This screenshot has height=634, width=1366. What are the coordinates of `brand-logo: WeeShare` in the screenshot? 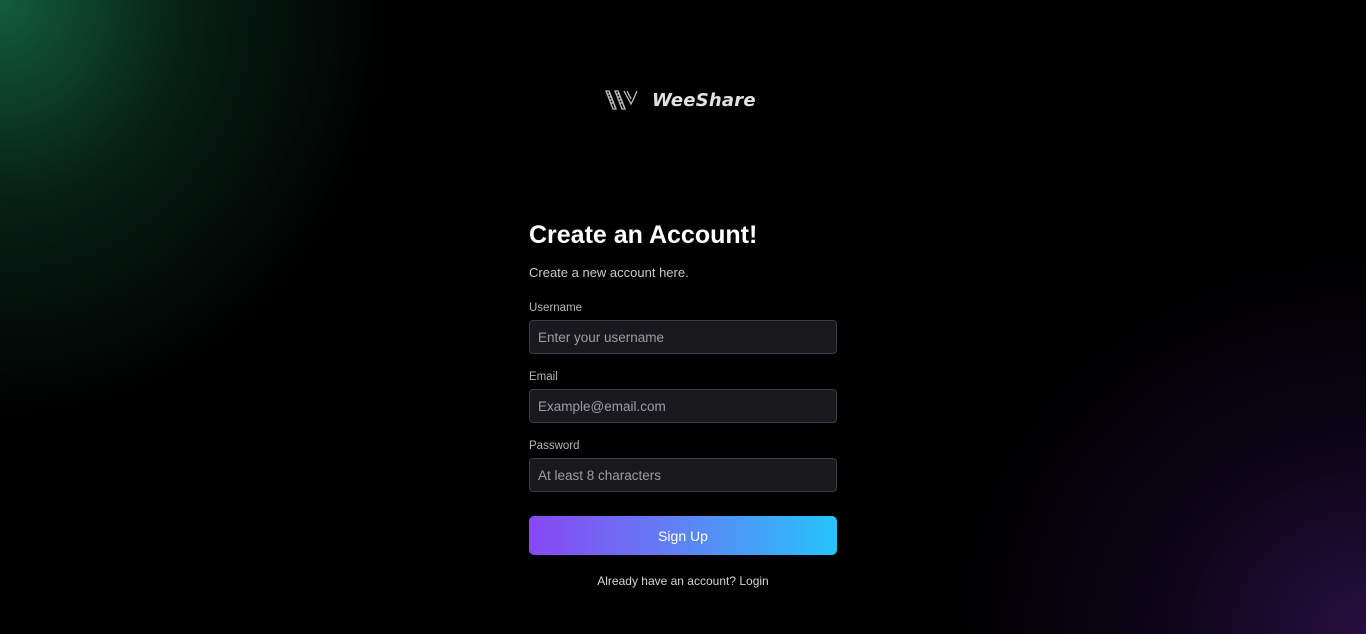 It's located at (680, 100).